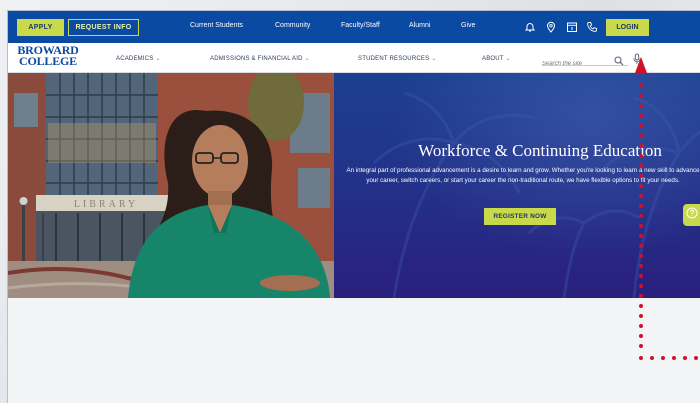 The image size is (700, 403). I want to click on bell-icon, so click(530, 26).